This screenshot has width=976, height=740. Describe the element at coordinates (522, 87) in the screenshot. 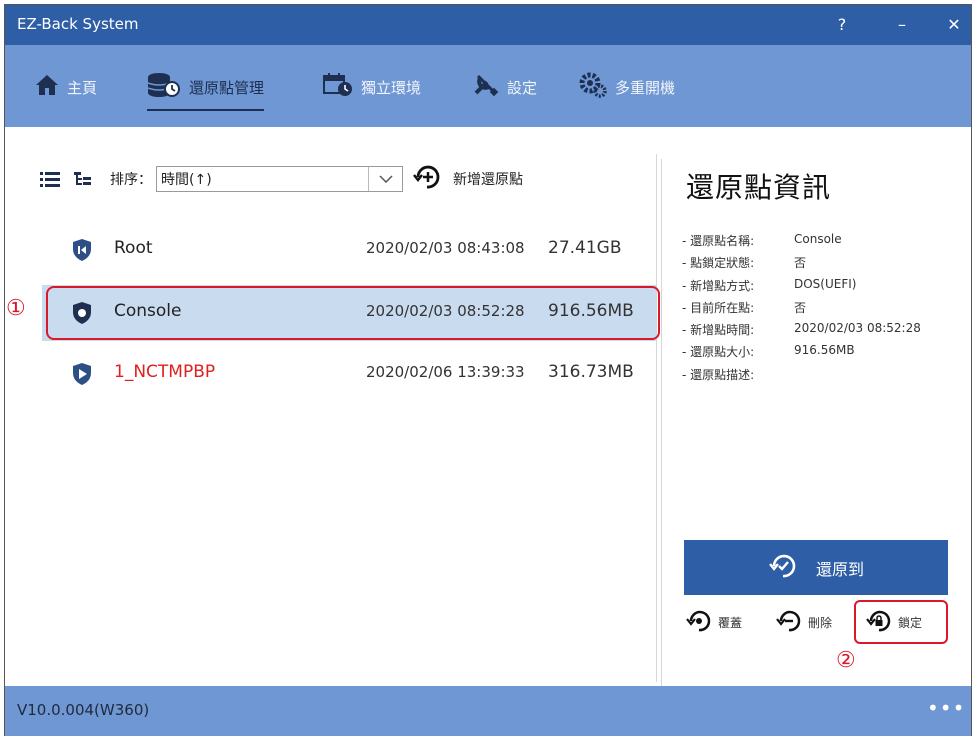

I see `nav-settings-label: 設定` at that location.